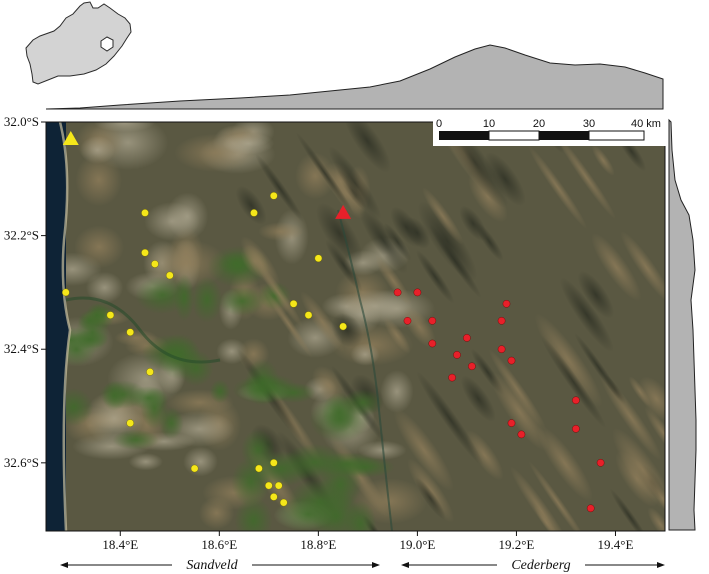 This screenshot has width=709, height=574. I want to click on cederberg-arrowhead-right, so click(661, 565).